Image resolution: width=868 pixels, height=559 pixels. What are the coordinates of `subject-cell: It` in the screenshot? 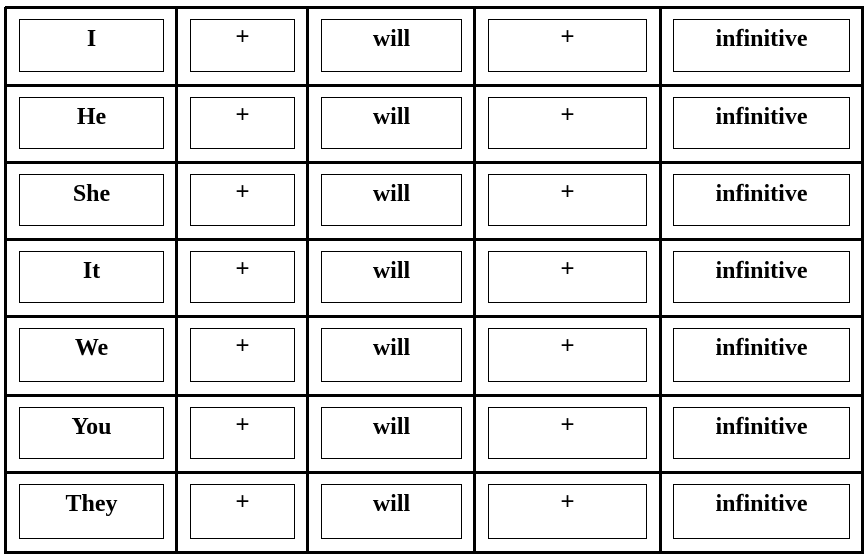 It's located at (91, 277).